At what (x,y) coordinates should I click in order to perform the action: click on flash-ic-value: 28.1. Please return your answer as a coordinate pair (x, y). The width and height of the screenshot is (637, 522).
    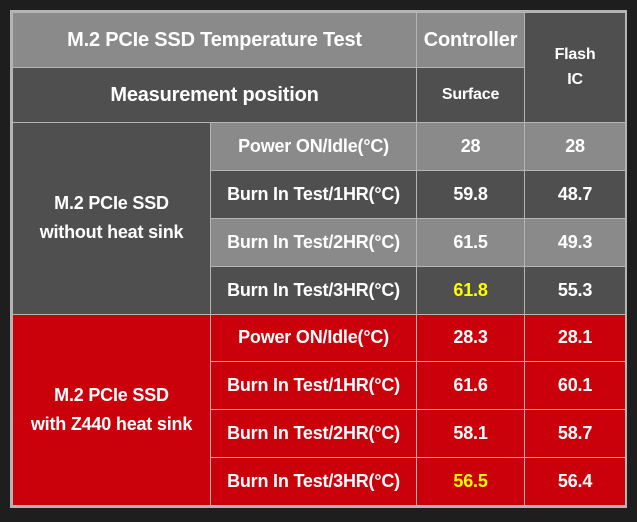
    Looking at the image, I should click on (575, 338).